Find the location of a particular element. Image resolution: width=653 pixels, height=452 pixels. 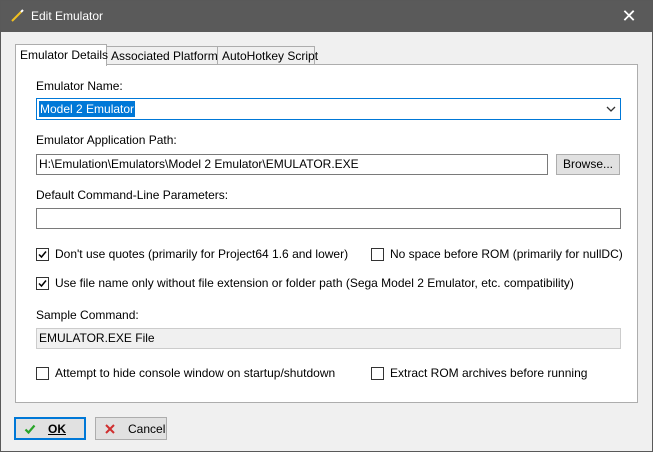

ok-button: OK is located at coordinates (50, 428).